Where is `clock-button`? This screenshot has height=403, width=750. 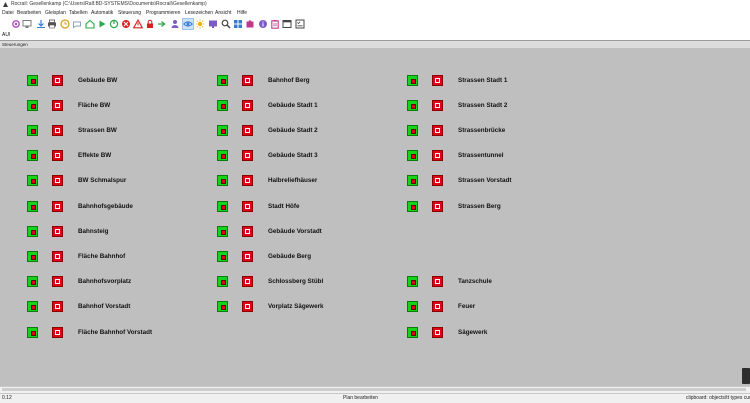 clock-button is located at coordinates (65, 24).